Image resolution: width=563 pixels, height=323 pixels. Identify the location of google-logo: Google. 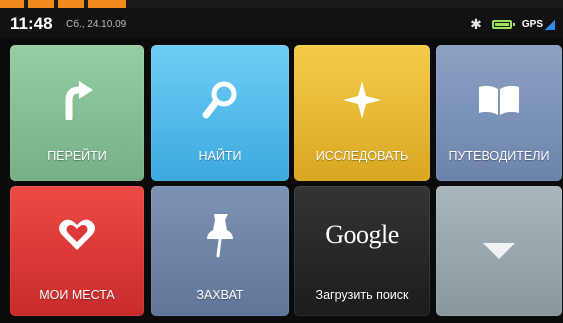
(362, 235).